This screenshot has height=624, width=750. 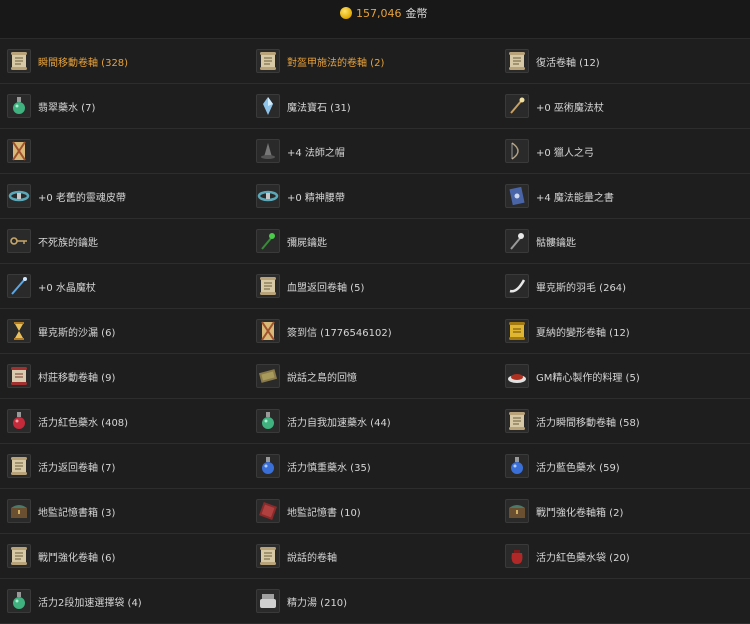 I want to click on inventory-item: +0 水晶魔杖, so click(x=127, y=286).